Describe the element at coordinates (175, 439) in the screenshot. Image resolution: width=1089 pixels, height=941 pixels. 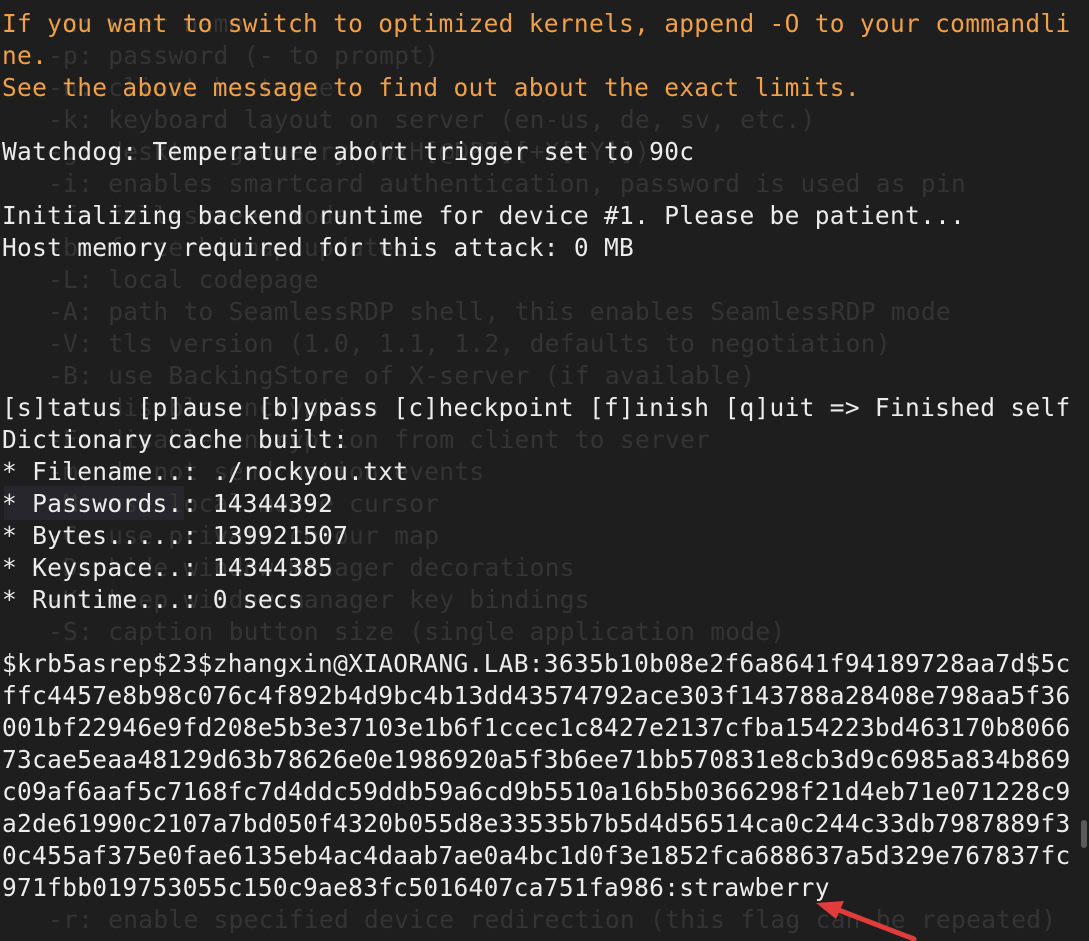
I see `dictionary-cache-line: Dictionary cache built:` at that location.